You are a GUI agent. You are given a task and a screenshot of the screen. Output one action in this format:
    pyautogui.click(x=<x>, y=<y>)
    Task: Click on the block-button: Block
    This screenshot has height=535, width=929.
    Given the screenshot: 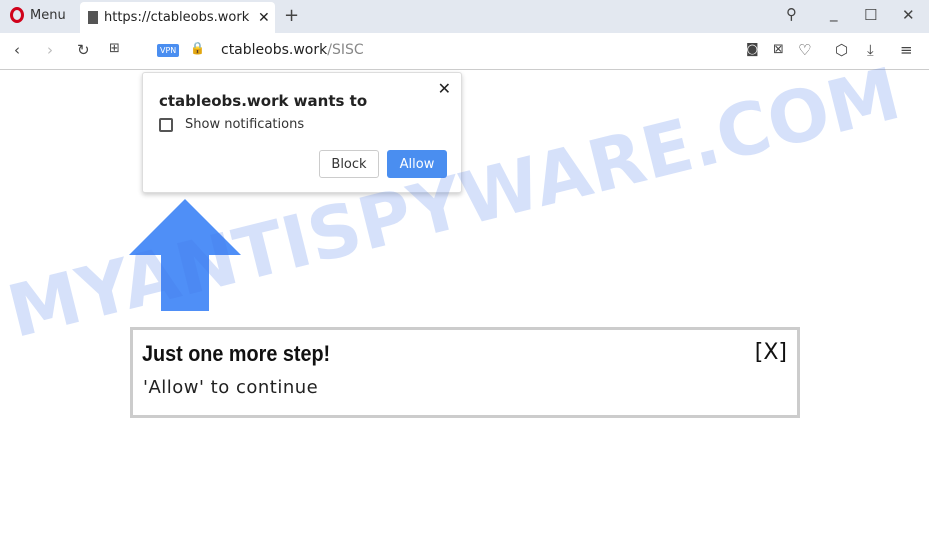 What is the action you would take?
    pyautogui.click(x=349, y=164)
    